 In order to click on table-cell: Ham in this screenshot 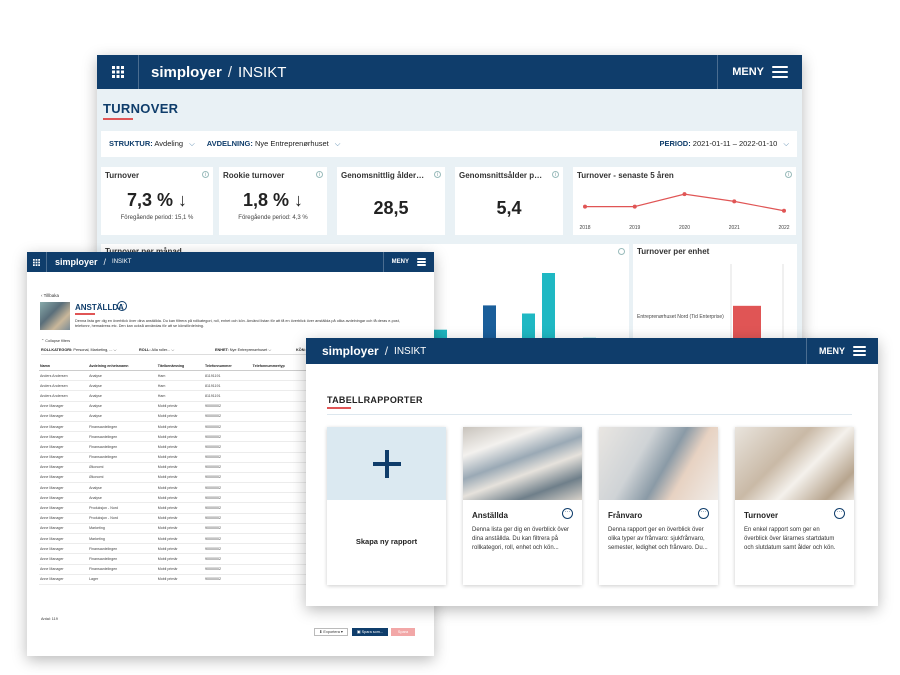, I will do `click(180, 376)`.